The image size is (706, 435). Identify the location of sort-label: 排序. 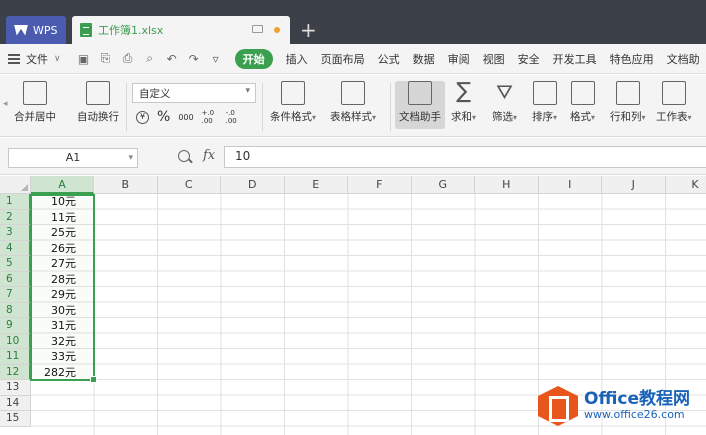
(542, 117).